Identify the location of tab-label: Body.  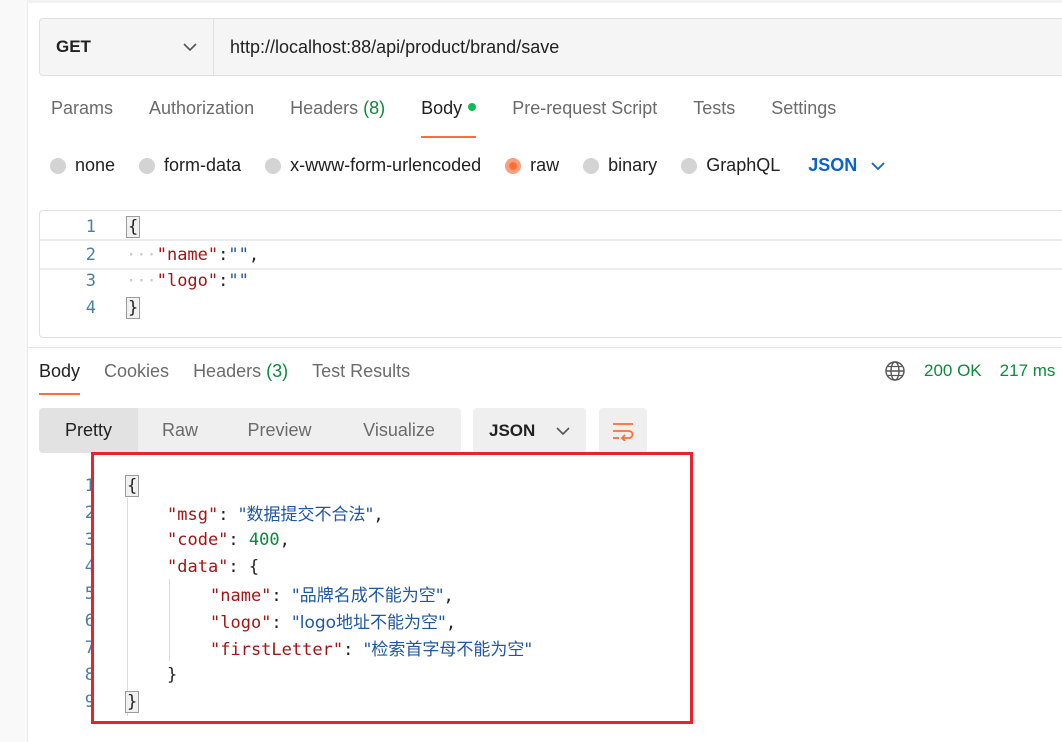
(60, 371).